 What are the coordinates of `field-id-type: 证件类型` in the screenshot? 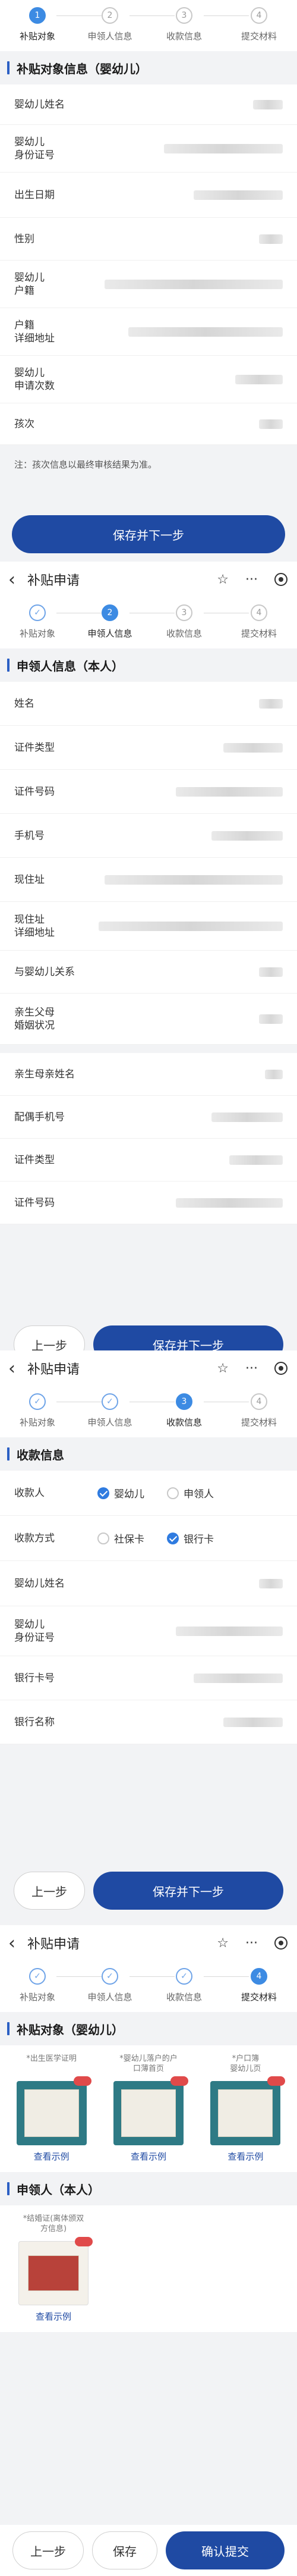 It's located at (148, 748).